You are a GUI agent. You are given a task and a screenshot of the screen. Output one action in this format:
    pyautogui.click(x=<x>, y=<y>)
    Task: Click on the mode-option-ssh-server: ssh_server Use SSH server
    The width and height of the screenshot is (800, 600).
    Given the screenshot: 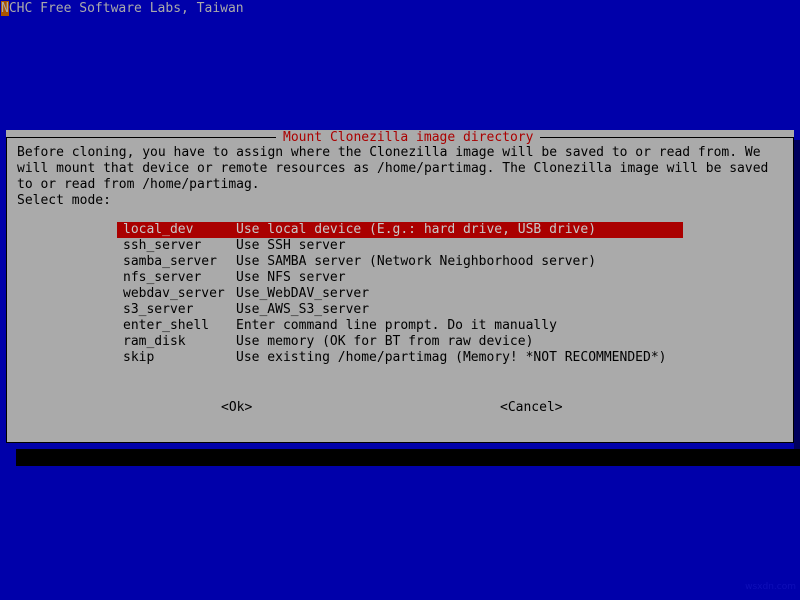 What is the action you would take?
    pyautogui.click(x=400, y=246)
    